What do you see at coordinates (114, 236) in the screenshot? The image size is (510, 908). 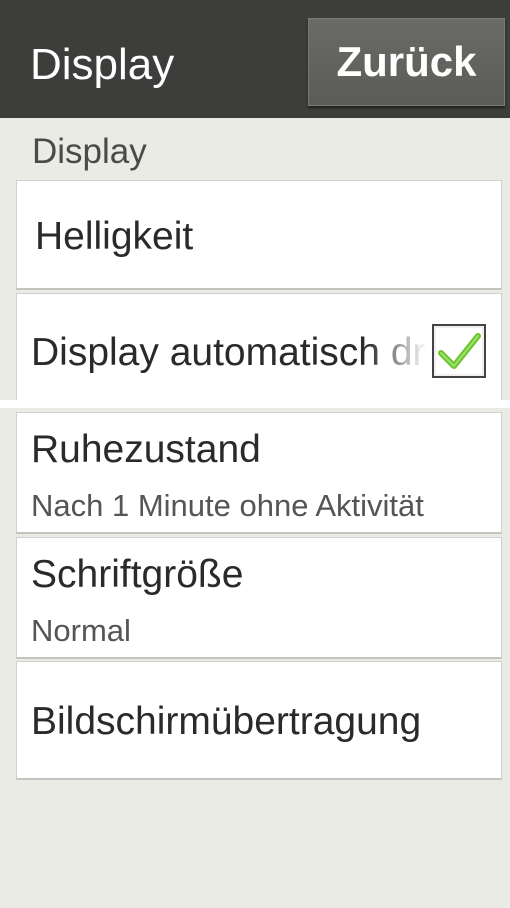 I see `setting-title: Helligkeit` at bounding box center [114, 236].